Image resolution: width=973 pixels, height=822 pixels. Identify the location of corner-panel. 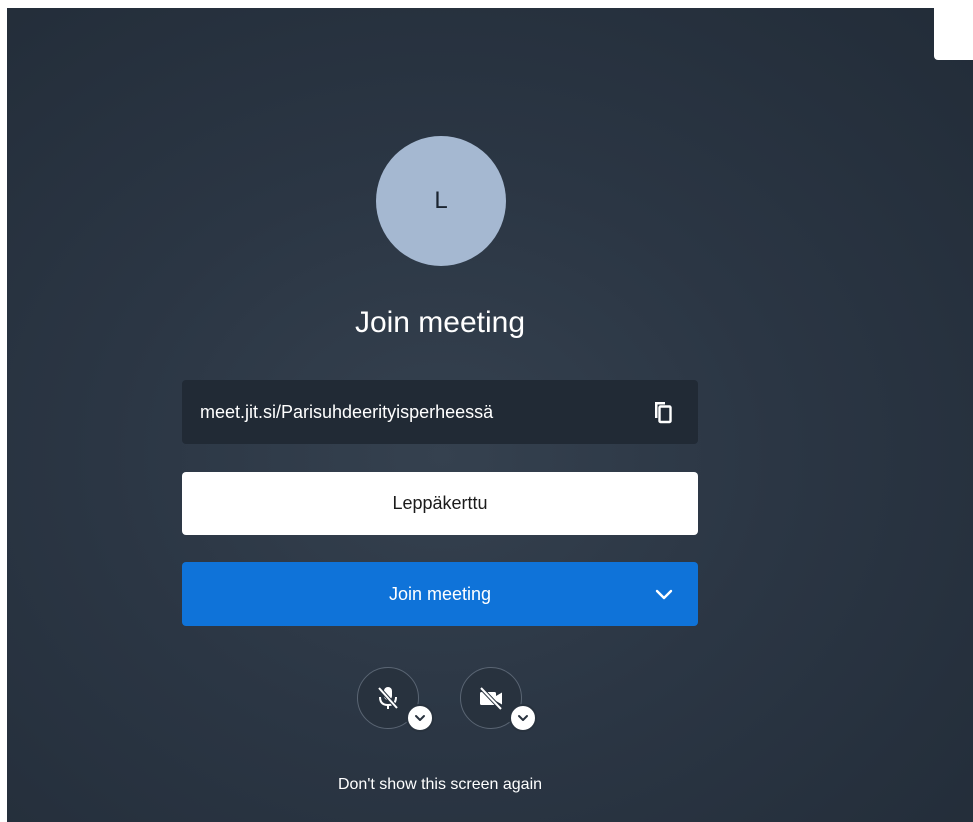
(953, 30).